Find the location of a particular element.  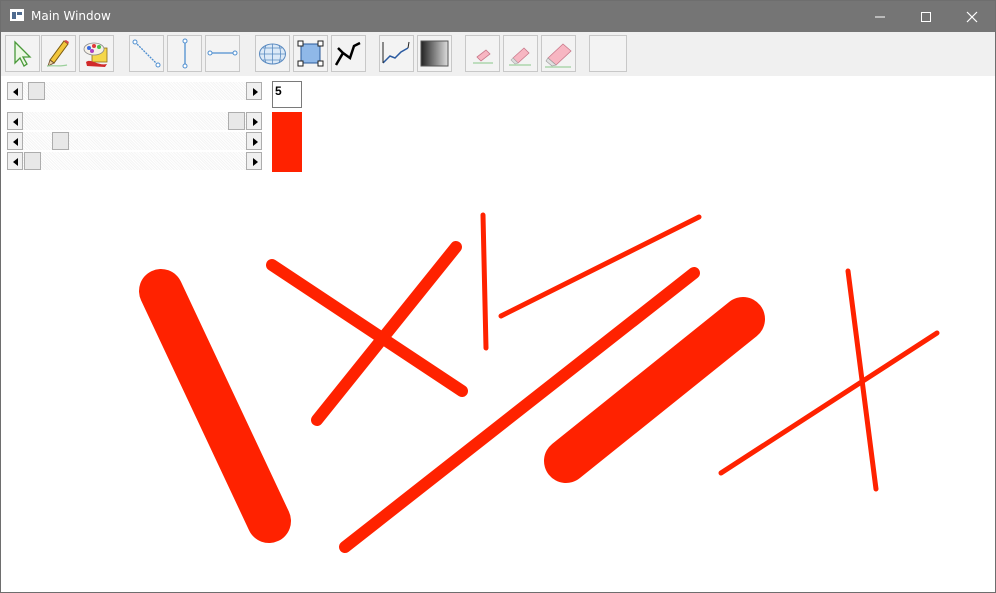

pencil-icon is located at coordinates (57, 53).